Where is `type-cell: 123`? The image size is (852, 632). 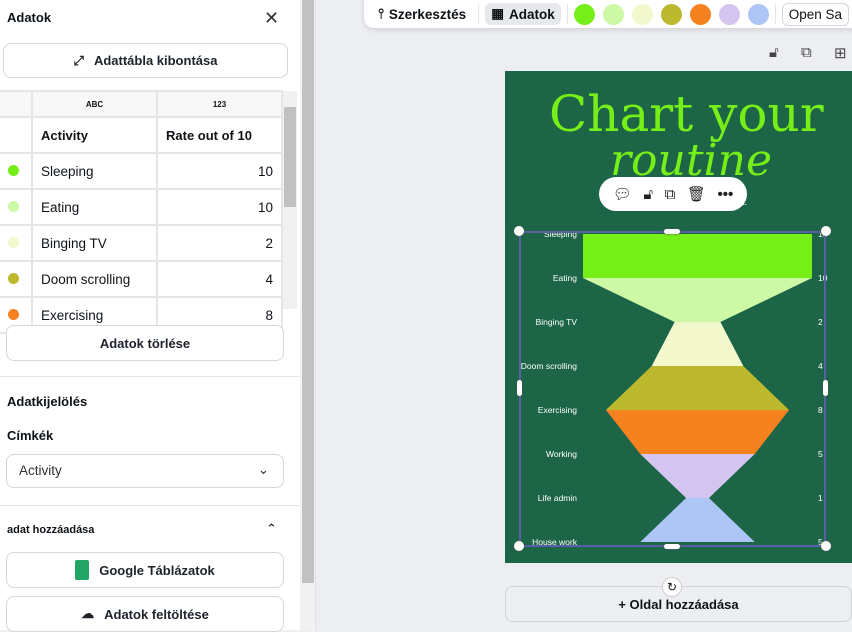
type-cell: 123 is located at coordinates (219, 104).